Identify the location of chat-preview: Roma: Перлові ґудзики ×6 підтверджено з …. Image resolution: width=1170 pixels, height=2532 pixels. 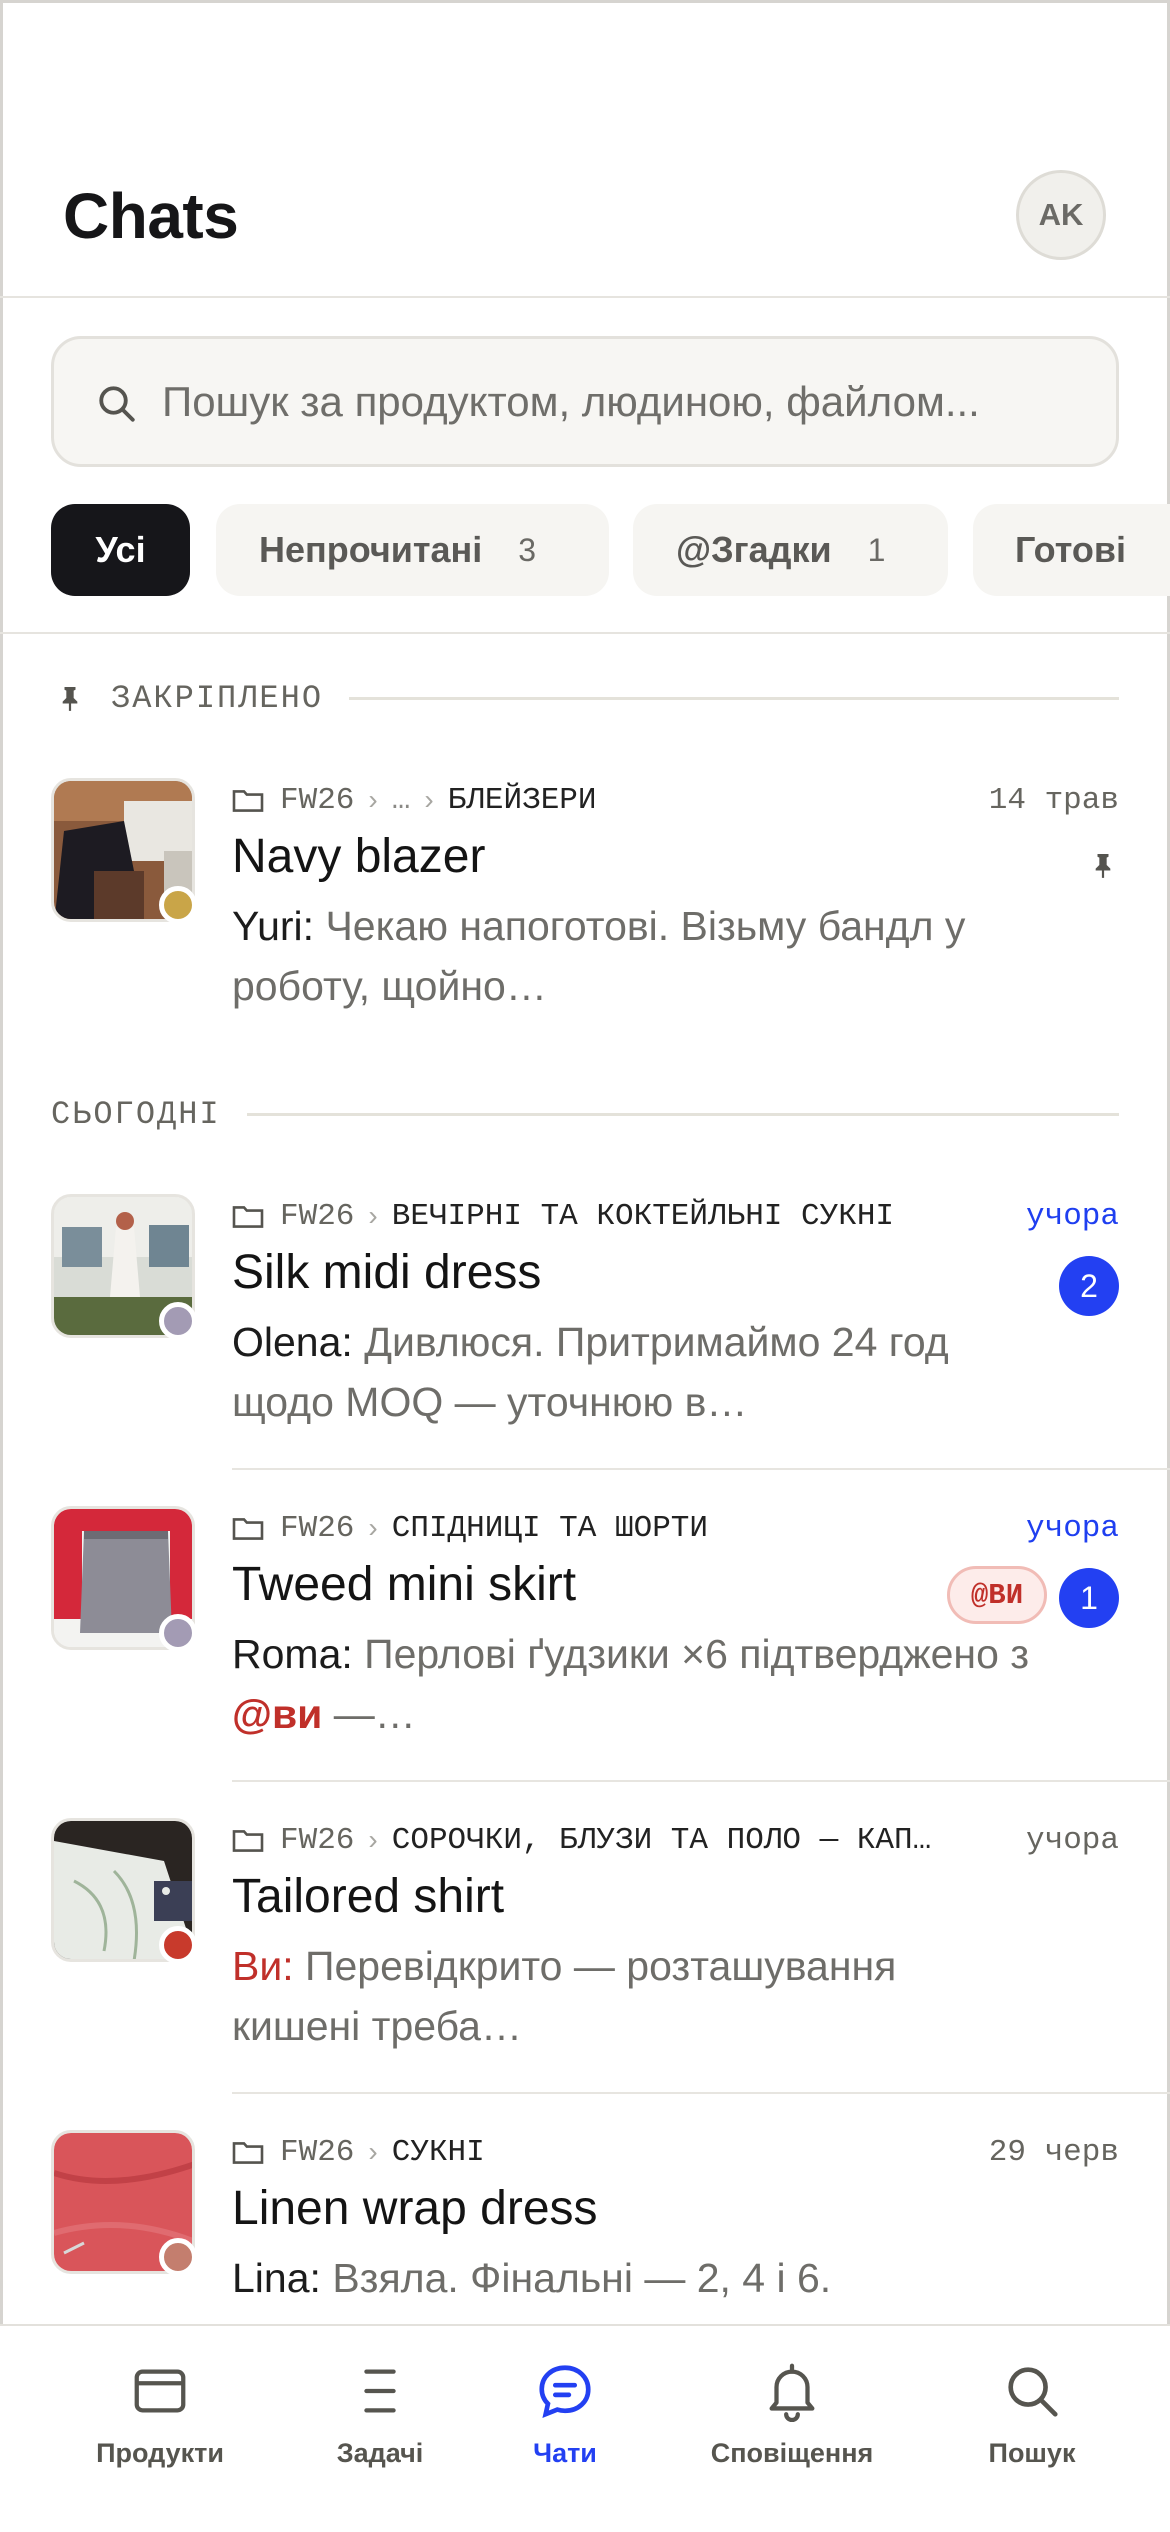
(632, 1684).